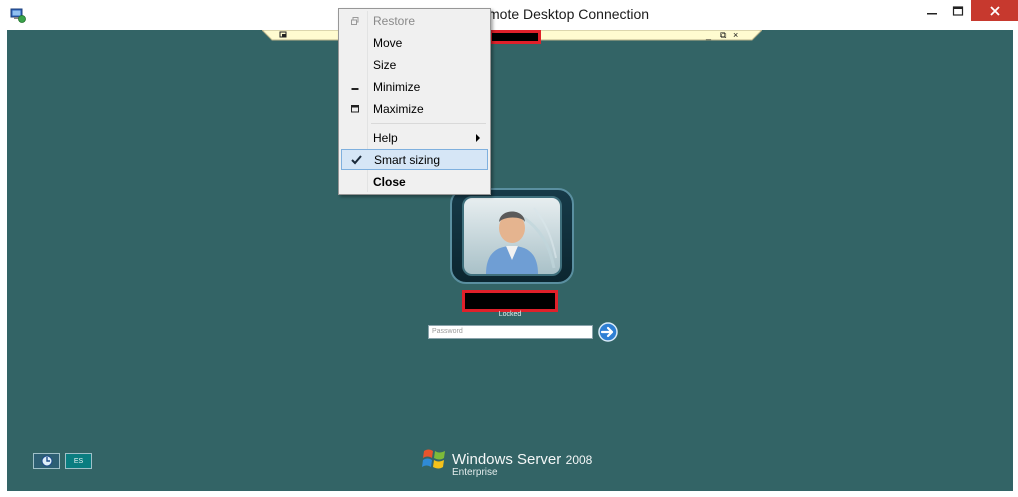 The height and width of the screenshot is (497, 1018). What do you see at coordinates (78, 461) in the screenshot?
I see `input-language-button: ES` at bounding box center [78, 461].